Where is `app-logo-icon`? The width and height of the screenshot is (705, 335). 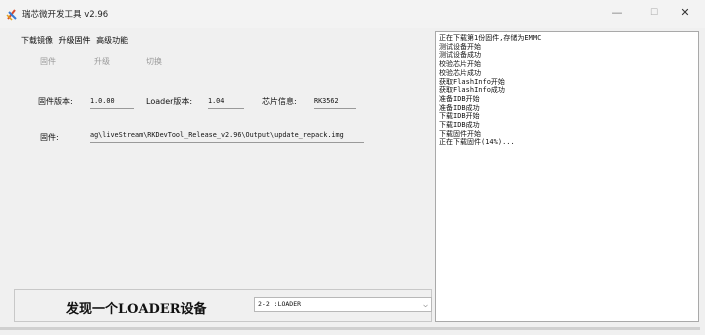 app-logo-icon is located at coordinates (11, 15).